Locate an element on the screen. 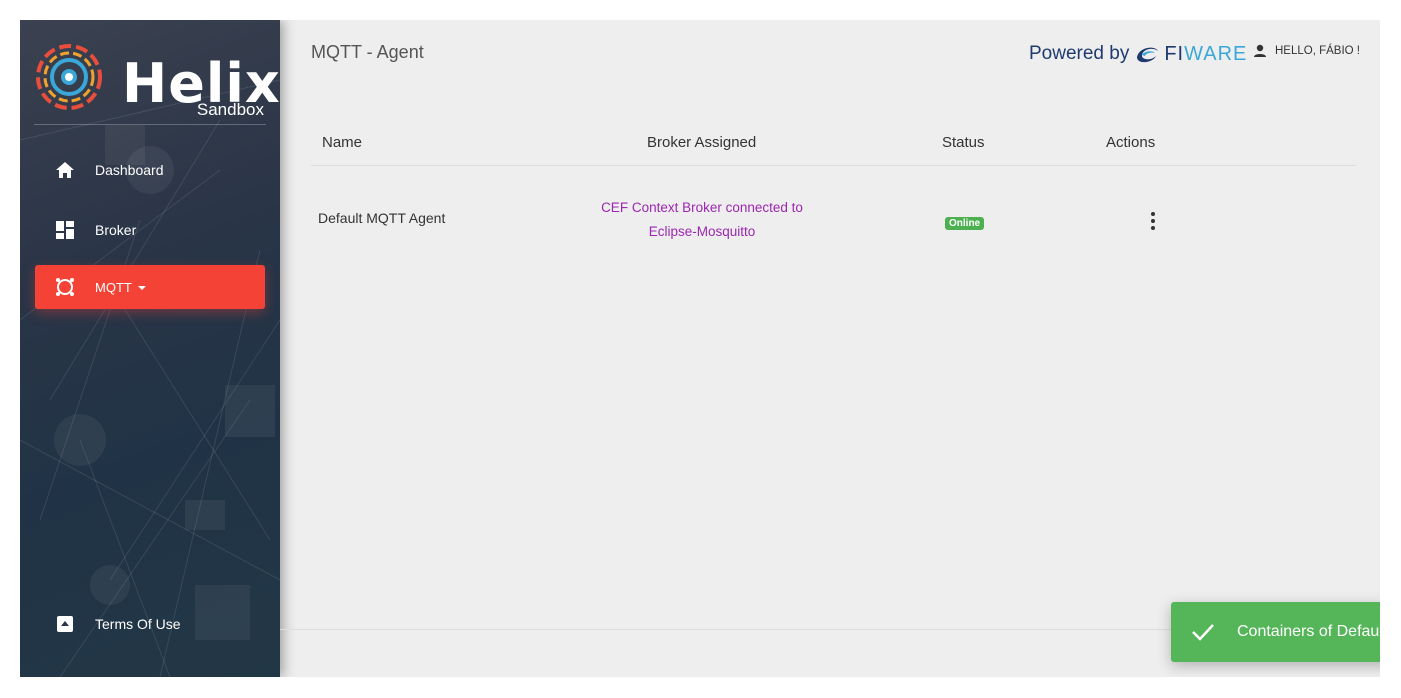 Image resolution: width=1401 pixels, height=698 pixels. toast-message: Containers of Default MQTT Agent started is located at coordinates (1308, 631).